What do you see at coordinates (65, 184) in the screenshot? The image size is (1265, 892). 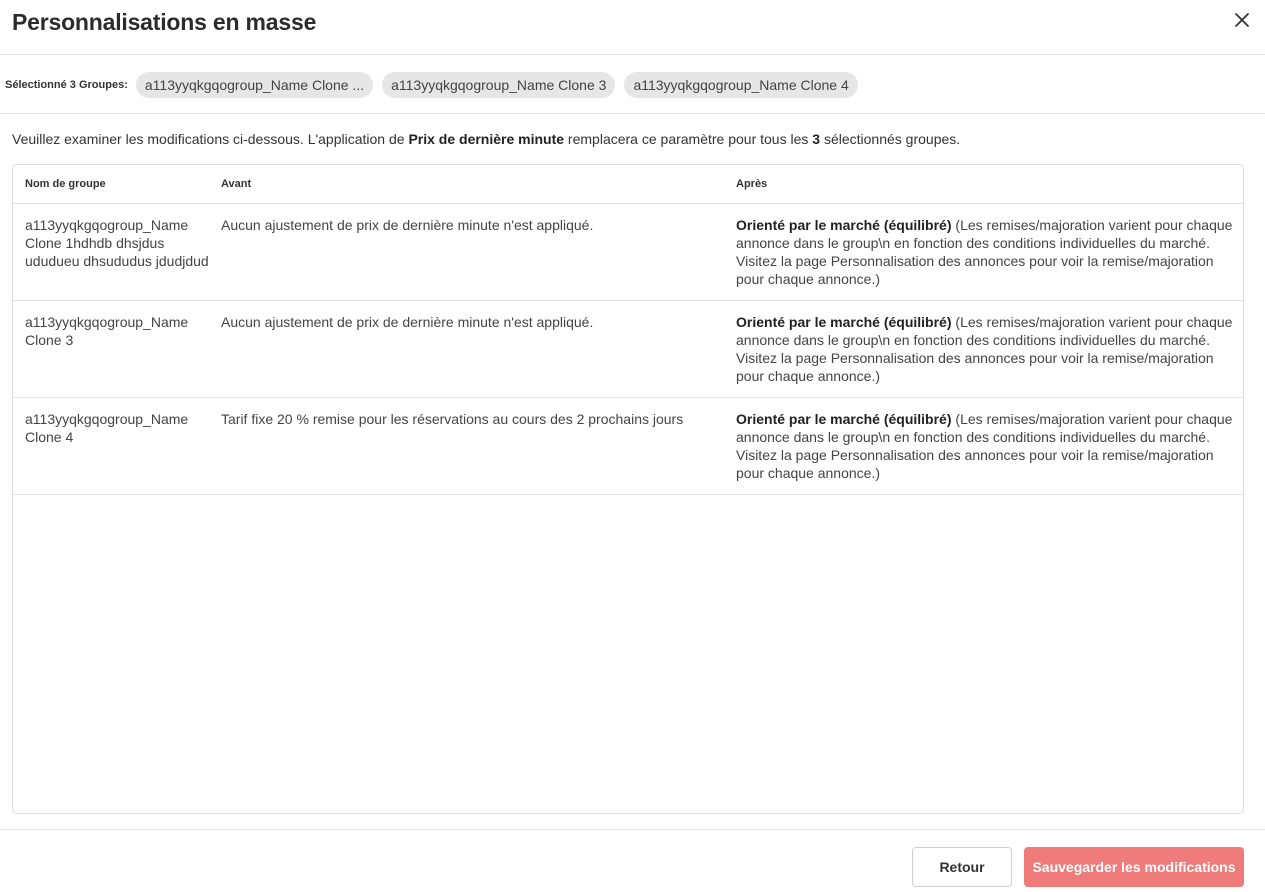 I see `column-header-group-name: Nom de groupe` at bounding box center [65, 184].